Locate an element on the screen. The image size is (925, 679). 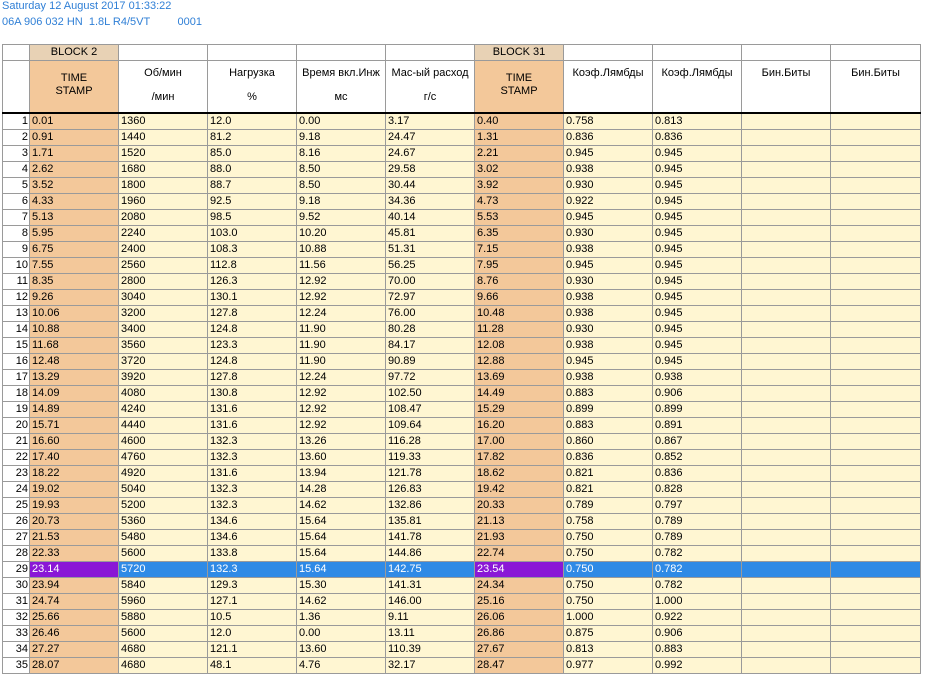
value-cell: 12.24 is located at coordinates (341, 377).